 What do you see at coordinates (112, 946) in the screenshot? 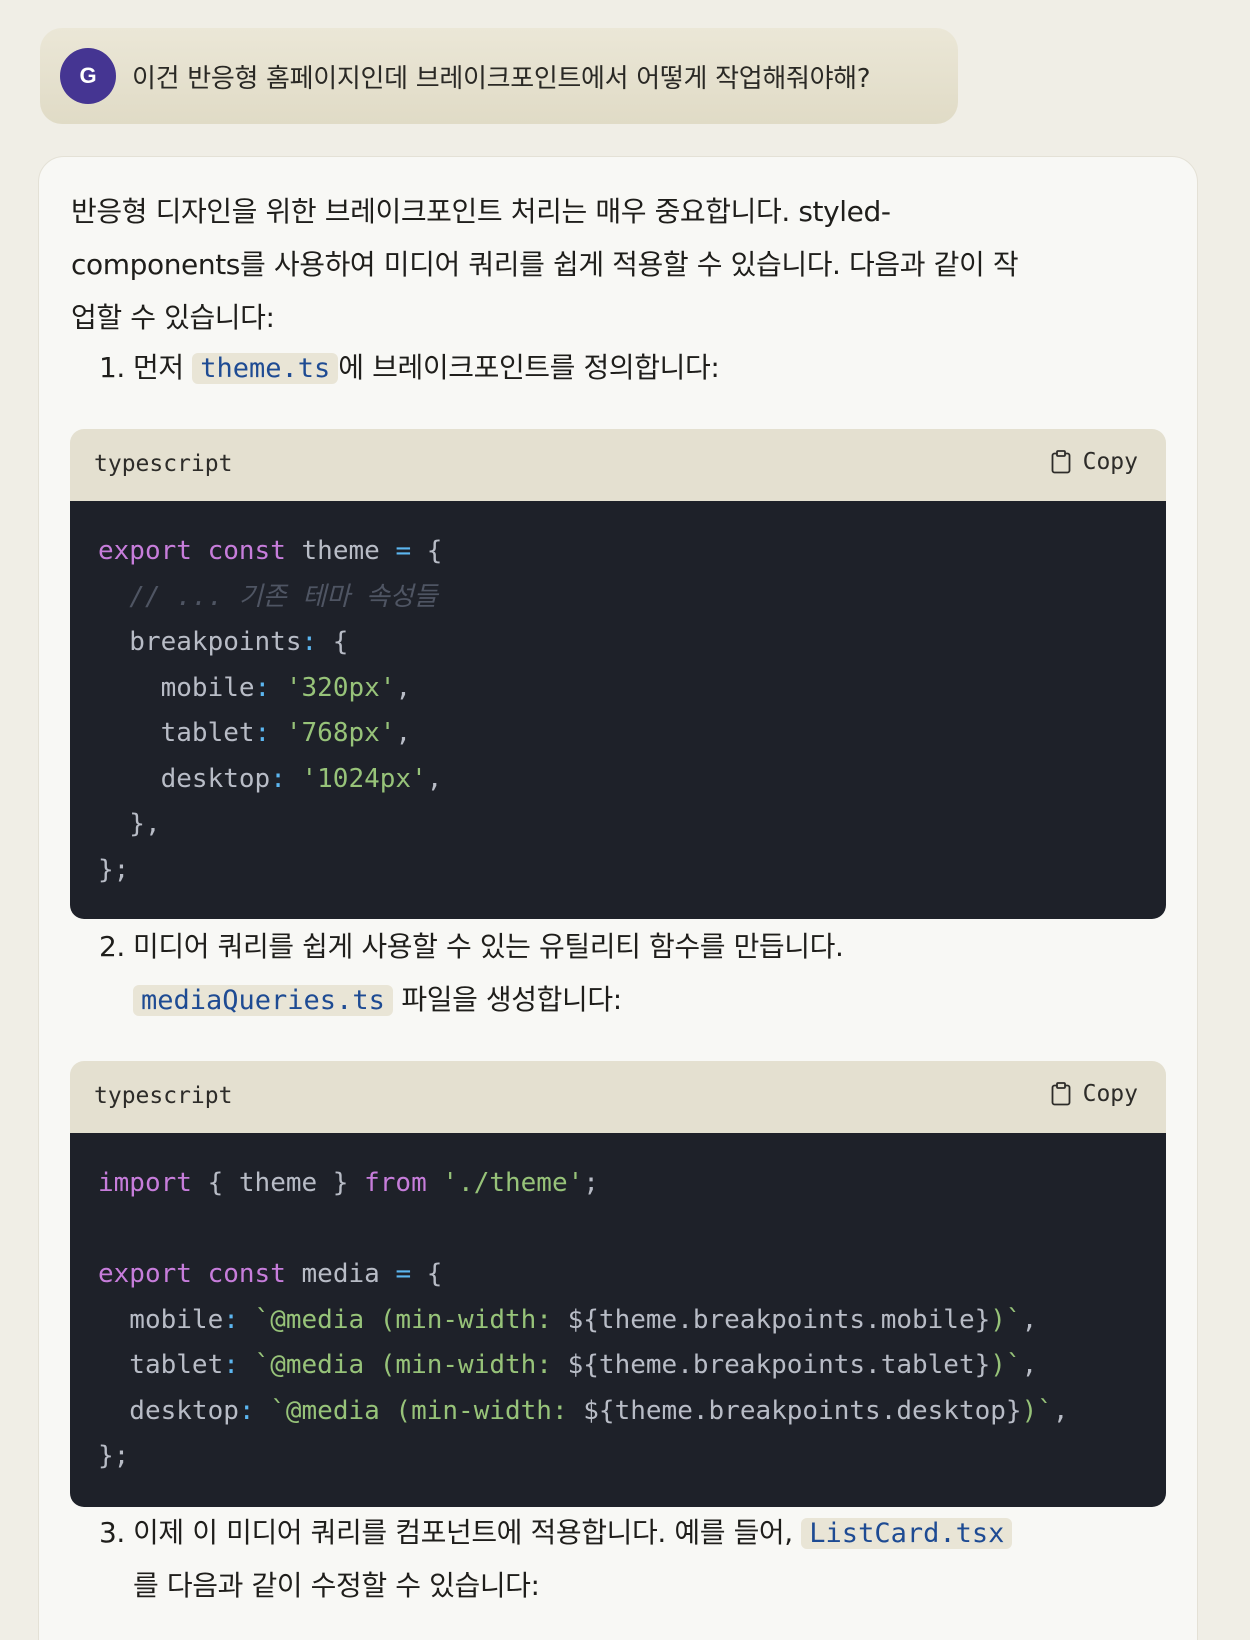
I see `step-number: 2.` at bounding box center [112, 946].